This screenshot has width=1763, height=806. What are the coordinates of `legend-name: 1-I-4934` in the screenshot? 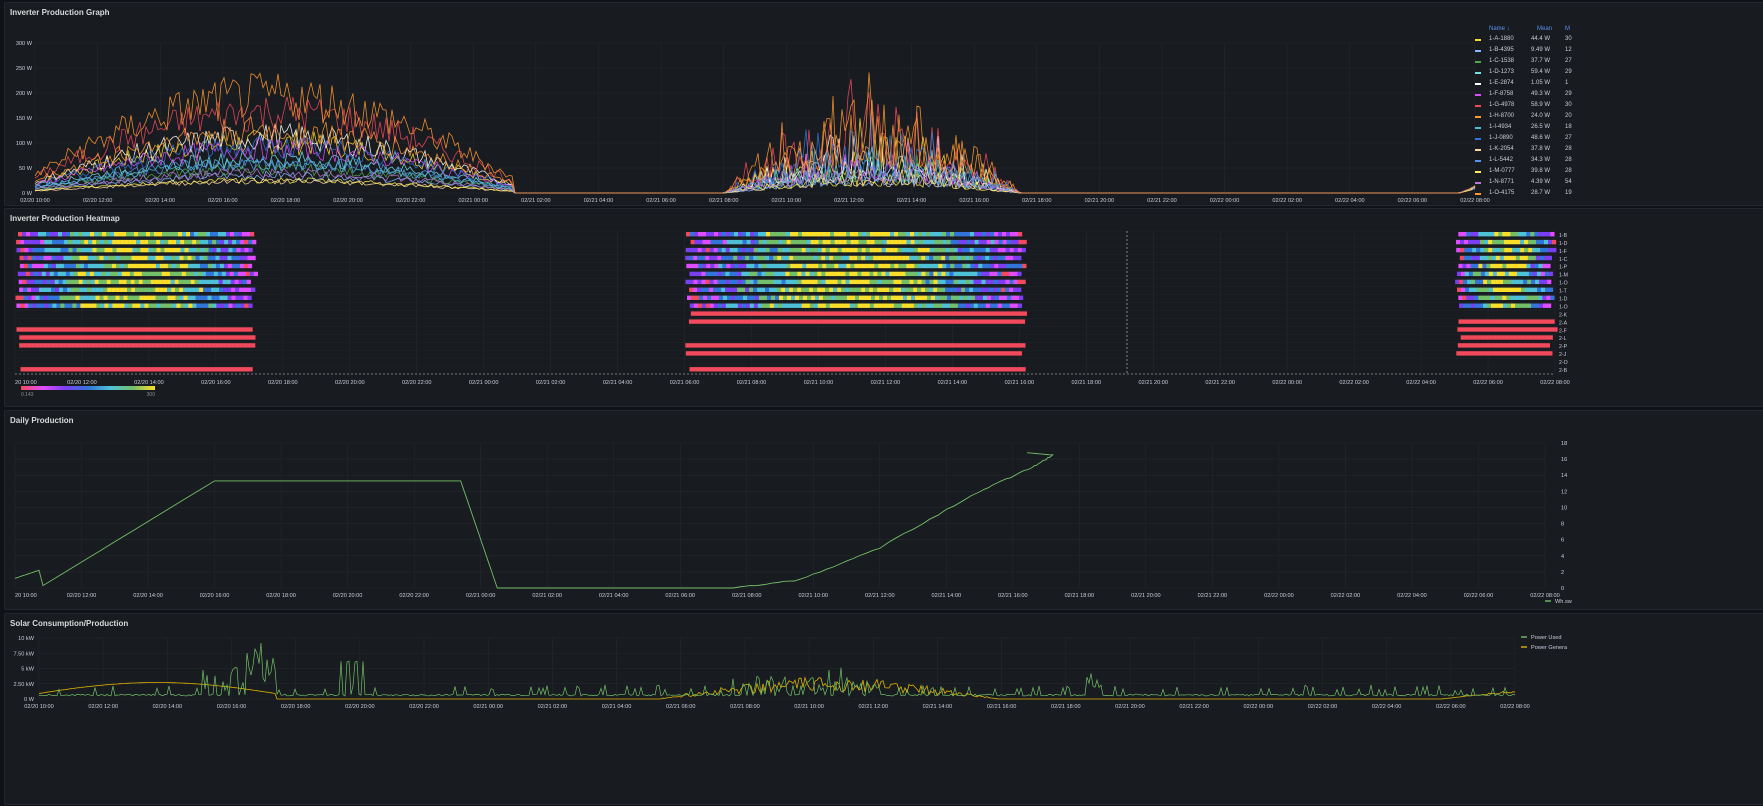 It's located at (1500, 127).